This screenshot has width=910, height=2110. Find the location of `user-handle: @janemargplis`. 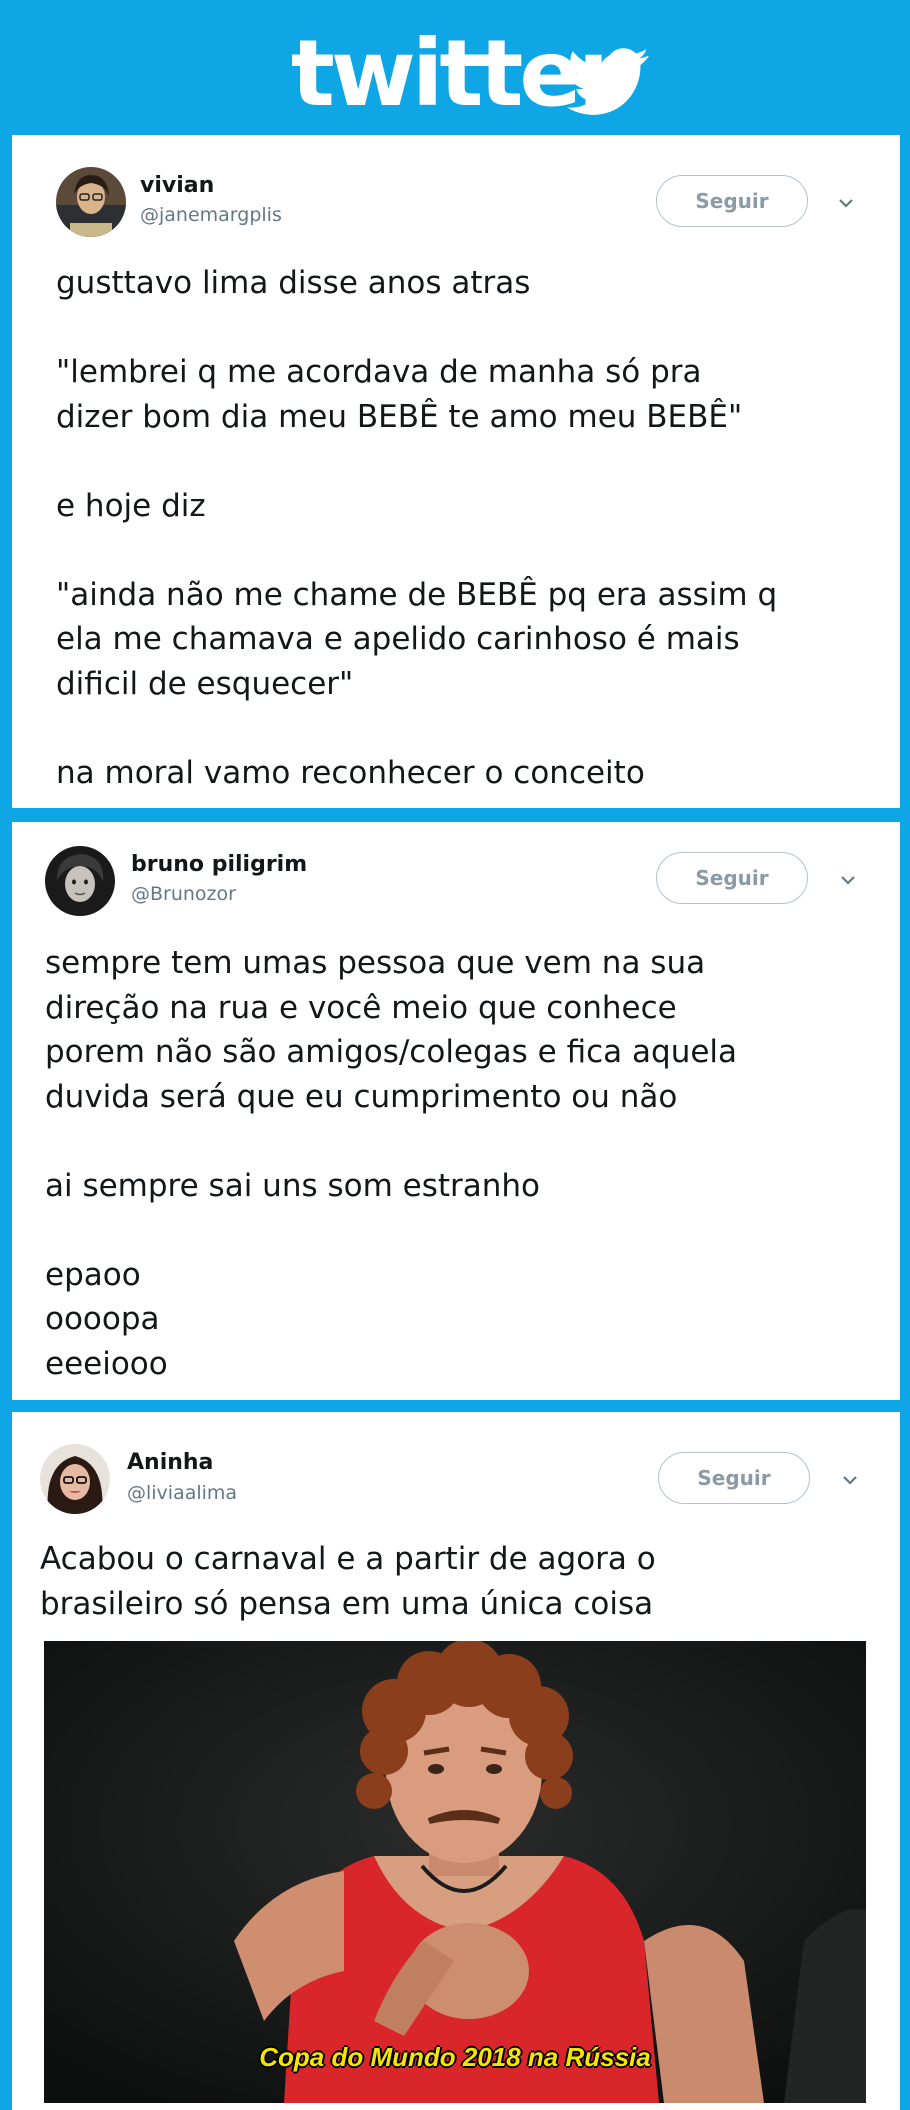

user-handle: @janemargplis is located at coordinates (211, 215).